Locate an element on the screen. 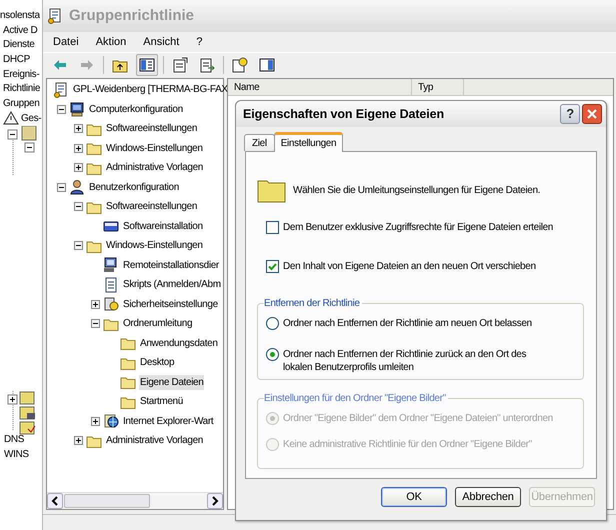  close-icon is located at coordinates (592, 114).